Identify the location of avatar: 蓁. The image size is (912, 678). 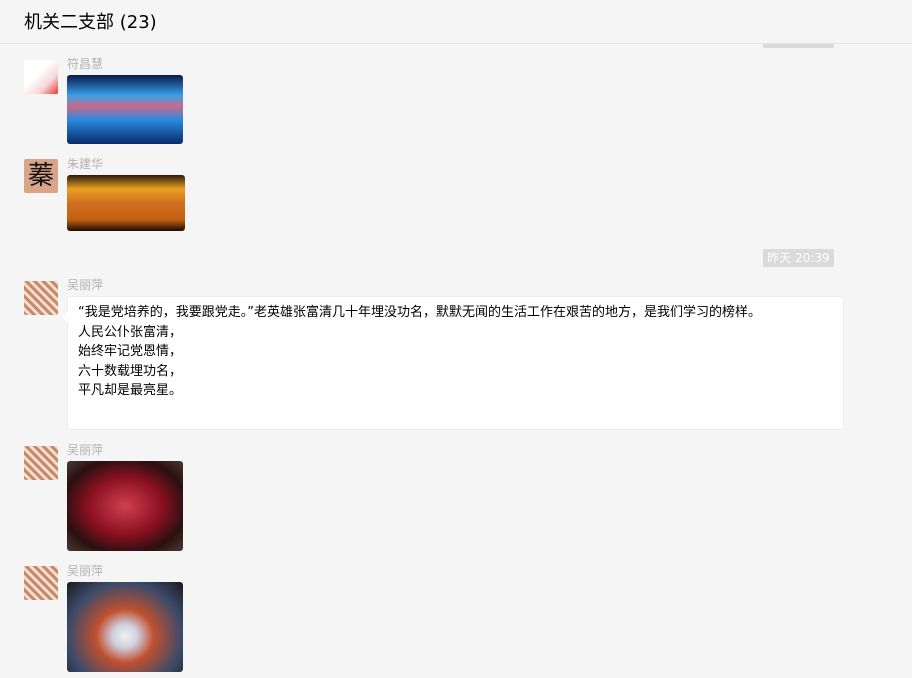
(41, 176).